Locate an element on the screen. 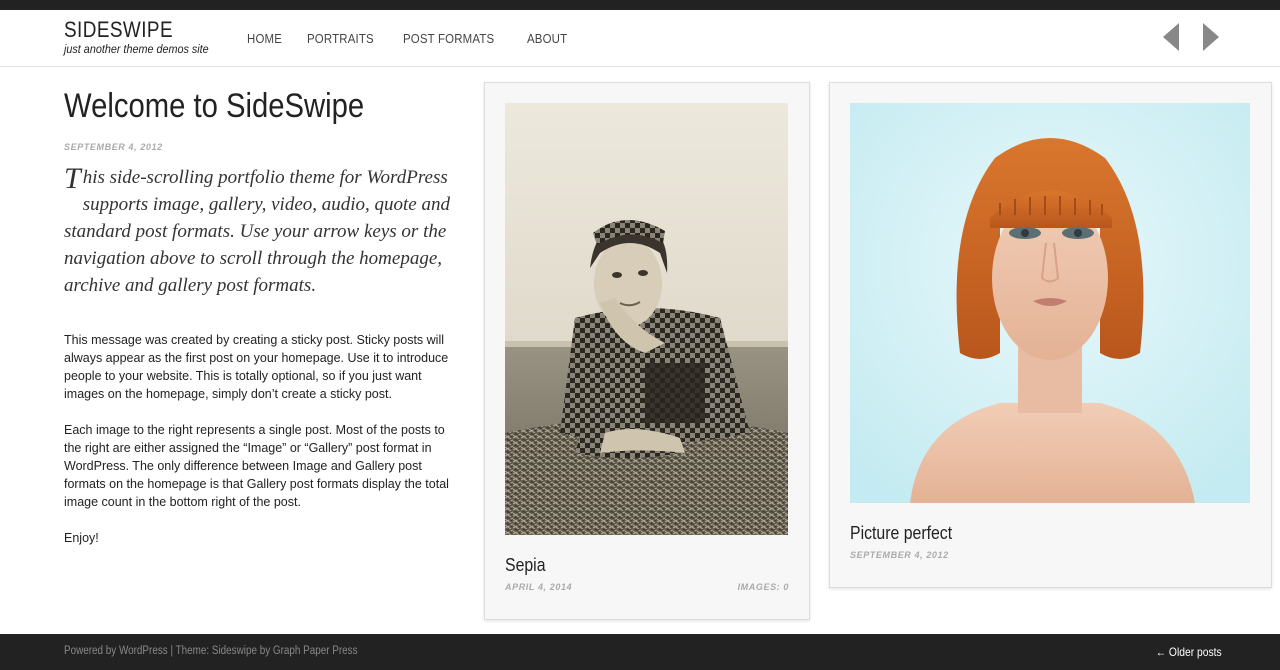 The image size is (1280, 670). intro-paragraph: Enjoy! is located at coordinates (81, 538).